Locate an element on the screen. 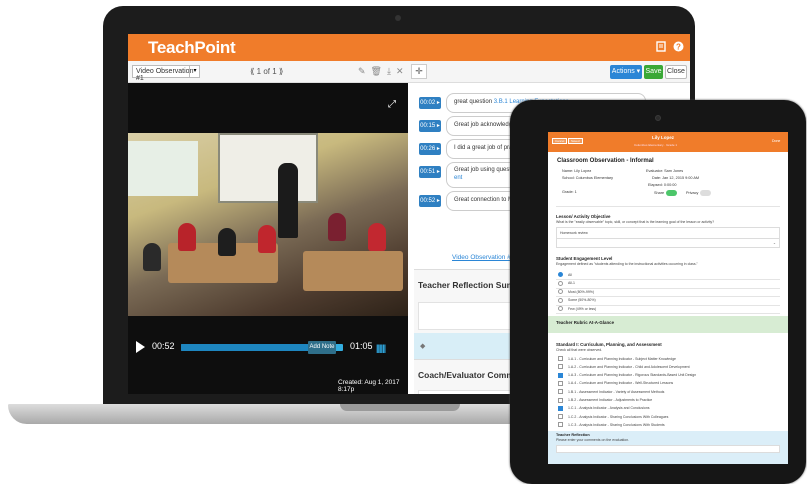 Image resolution: width=807 pixels, height=484 pixels. volume-icon: |||||| is located at coordinates (381, 348).